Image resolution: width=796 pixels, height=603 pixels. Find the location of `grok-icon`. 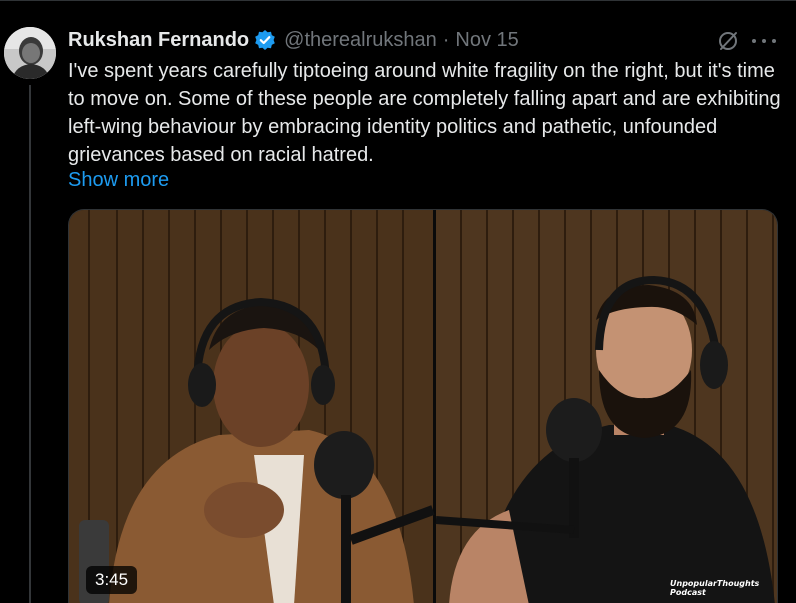

grok-icon is located at coordinates (728, 41).